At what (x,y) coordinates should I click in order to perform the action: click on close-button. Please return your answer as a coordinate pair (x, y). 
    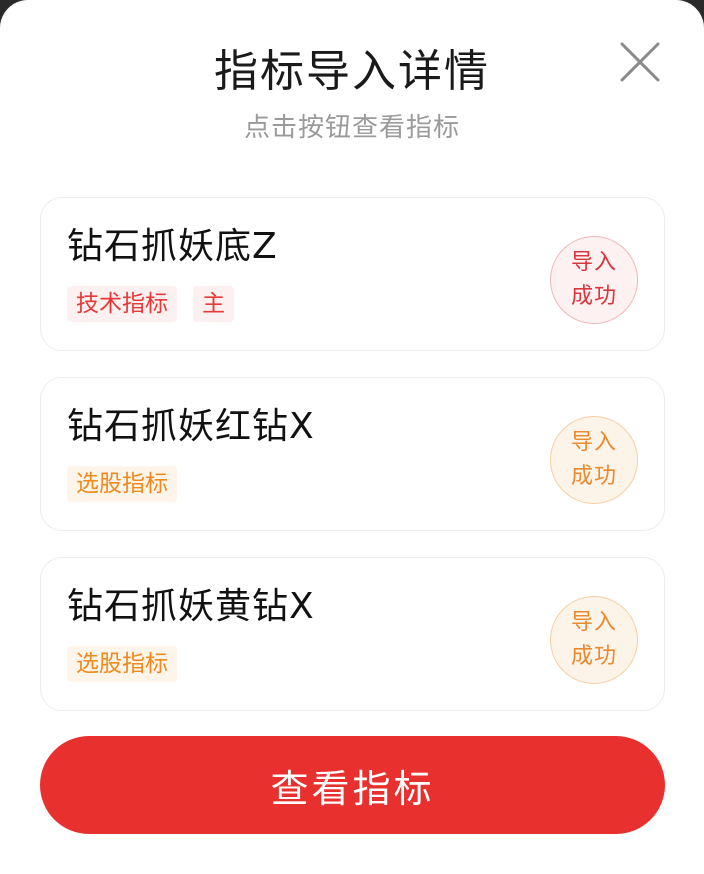
    Looking at the image, I should click on (640, 62).